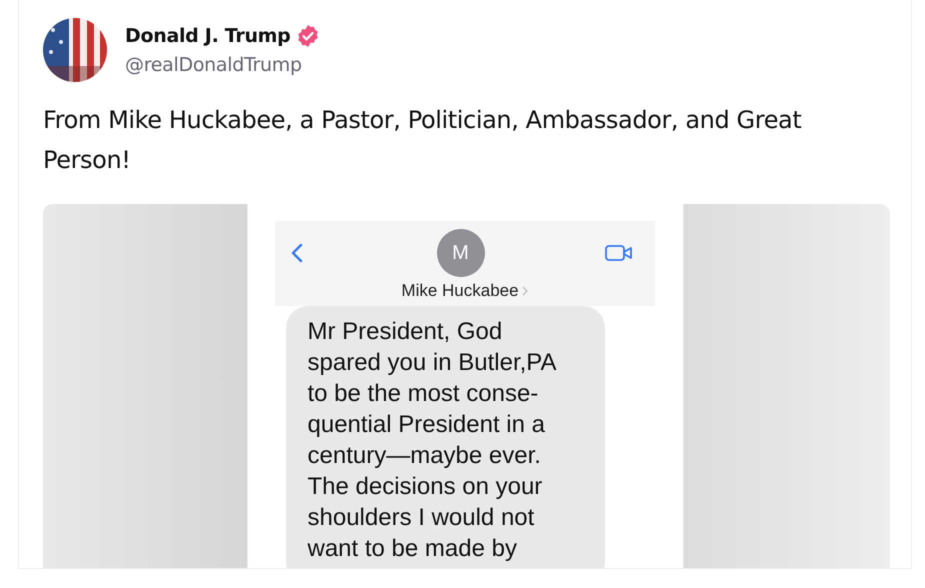 The image size is (925, 588). Describe the element at coordinates (618, 253) in the screenshot. I see `video-camera-icon` at that location.